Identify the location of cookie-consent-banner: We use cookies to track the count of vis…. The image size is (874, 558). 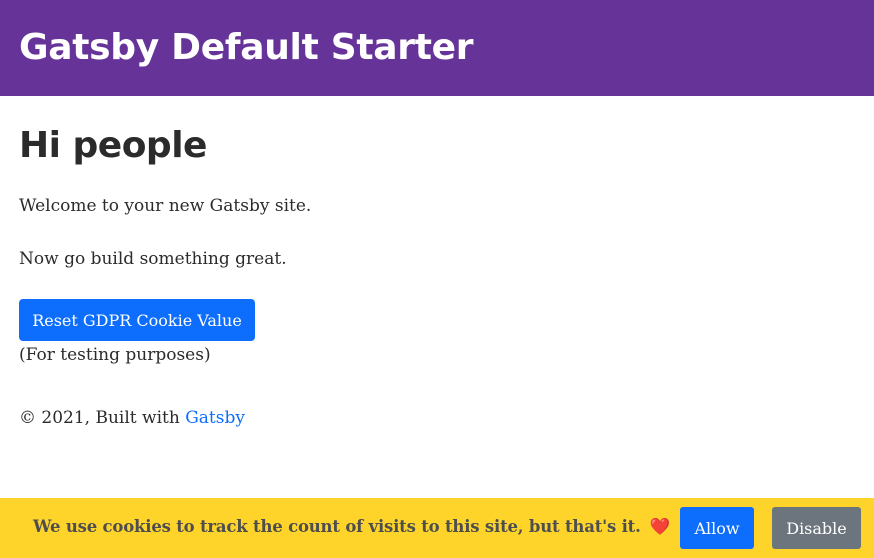
(437, 528).